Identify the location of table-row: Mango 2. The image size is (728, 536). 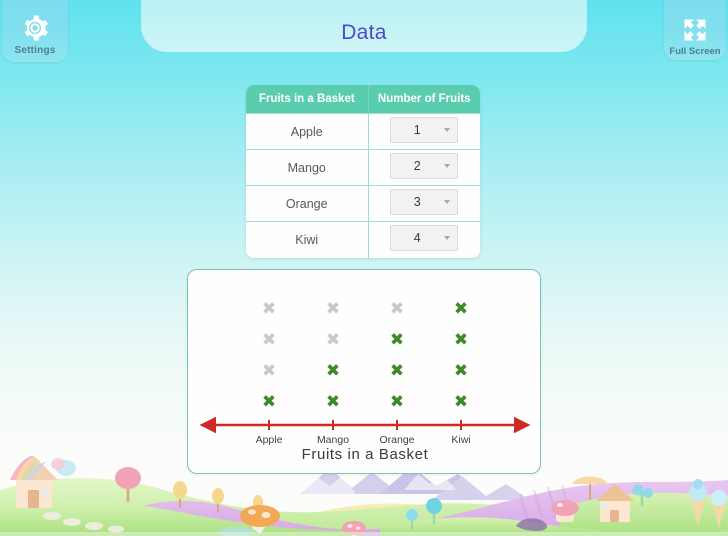
(363, 167).